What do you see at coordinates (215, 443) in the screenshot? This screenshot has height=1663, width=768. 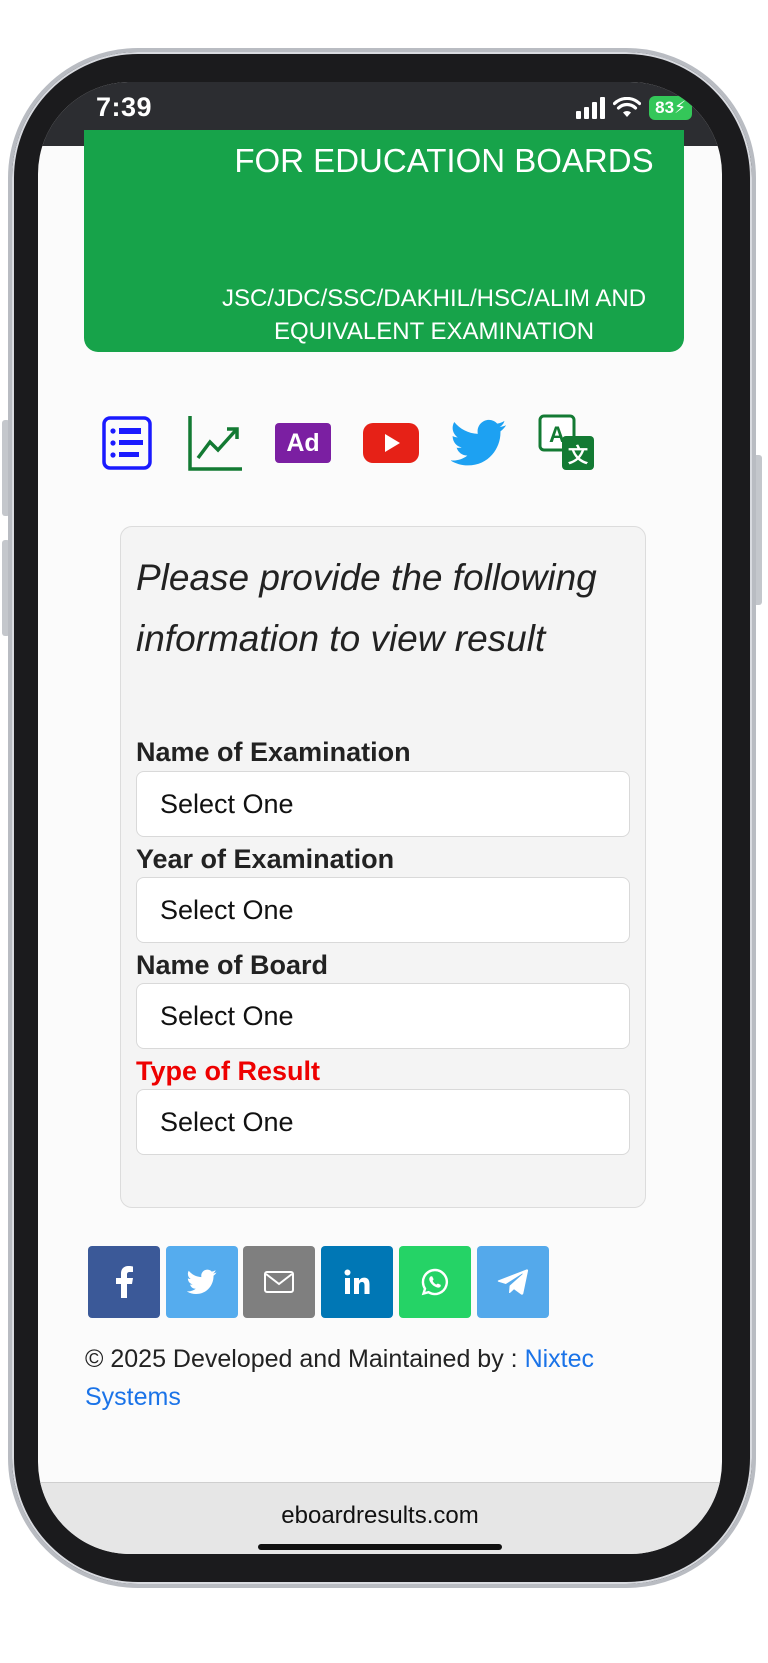 I see `statistics-chart-icon` at bounding box center [215, 443].